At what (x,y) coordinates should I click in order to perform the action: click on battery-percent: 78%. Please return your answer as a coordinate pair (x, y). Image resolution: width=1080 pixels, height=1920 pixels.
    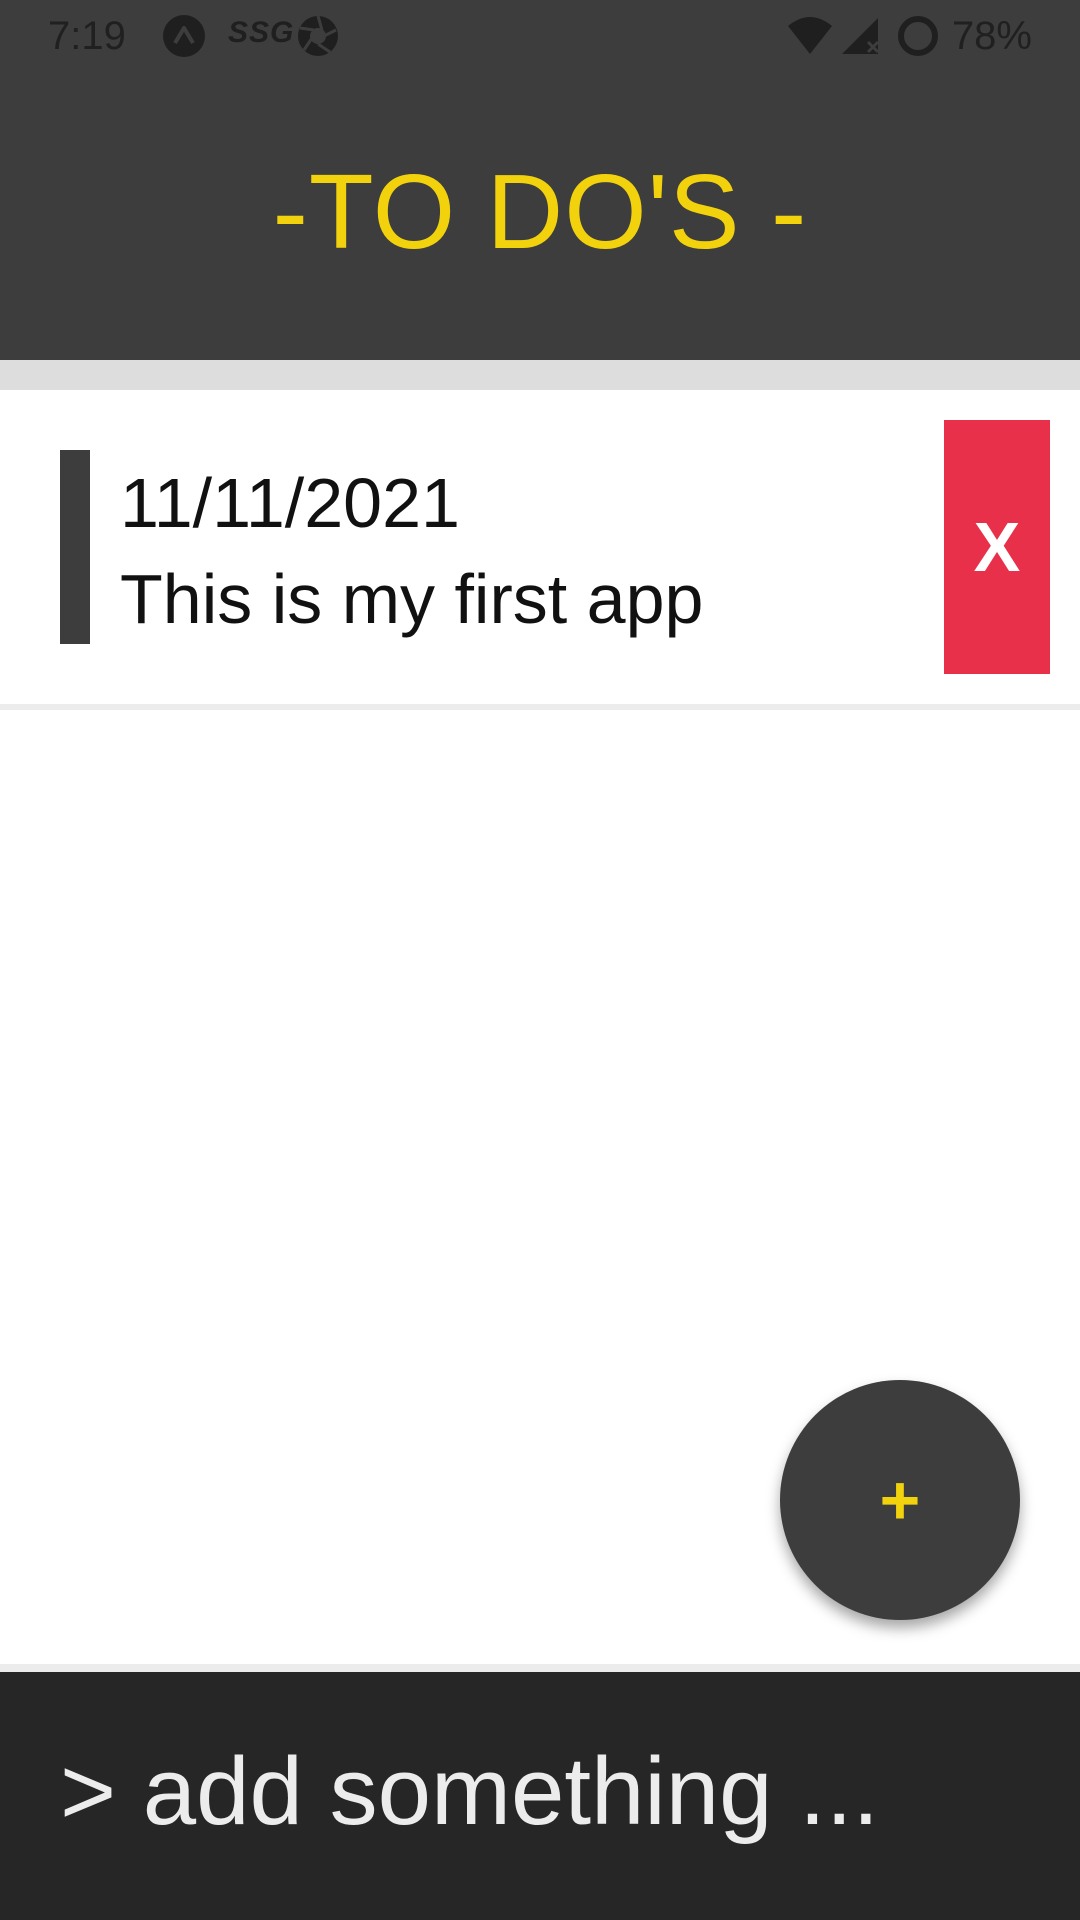
    Looking at the image, I should click on (991, 36).